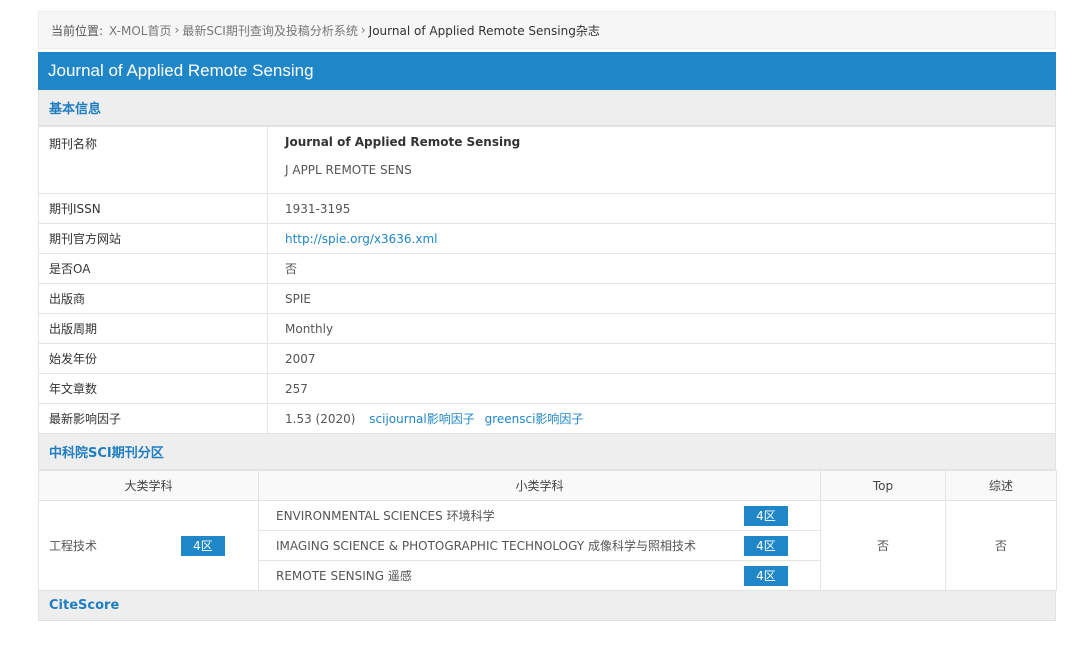 This screenshot has width=1080, height=656. I want to click on journal-name-label: 期刊名称, so click(153, 160).